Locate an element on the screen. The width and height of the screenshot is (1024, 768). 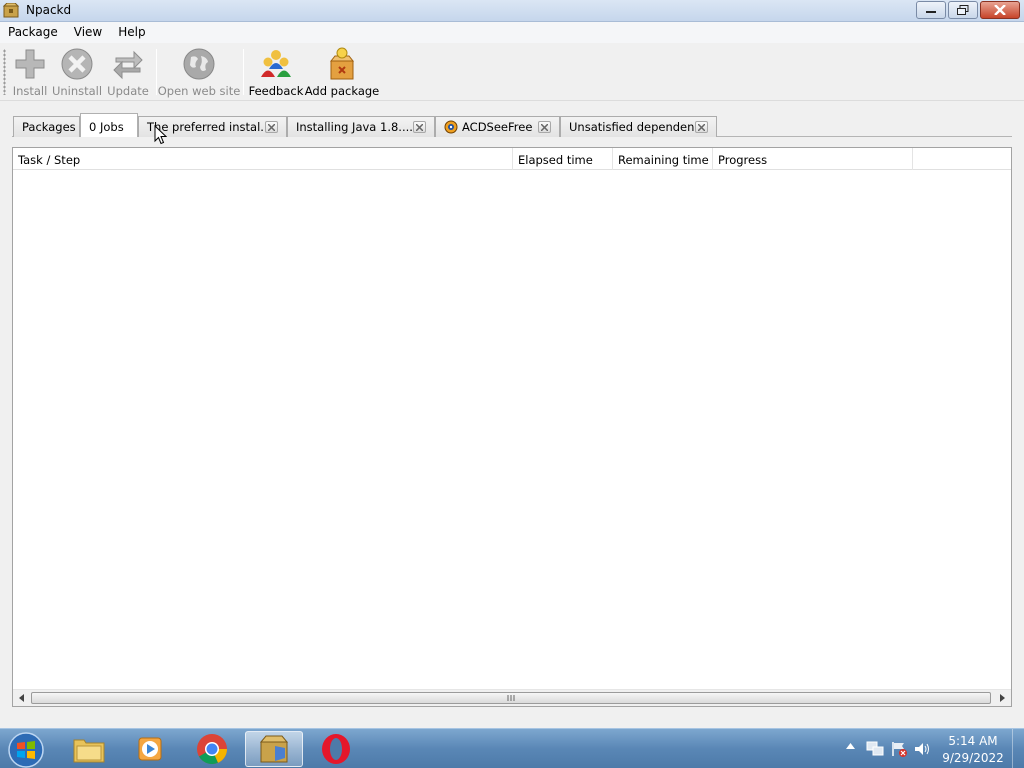
start-button is located at coordinates (26, 749).